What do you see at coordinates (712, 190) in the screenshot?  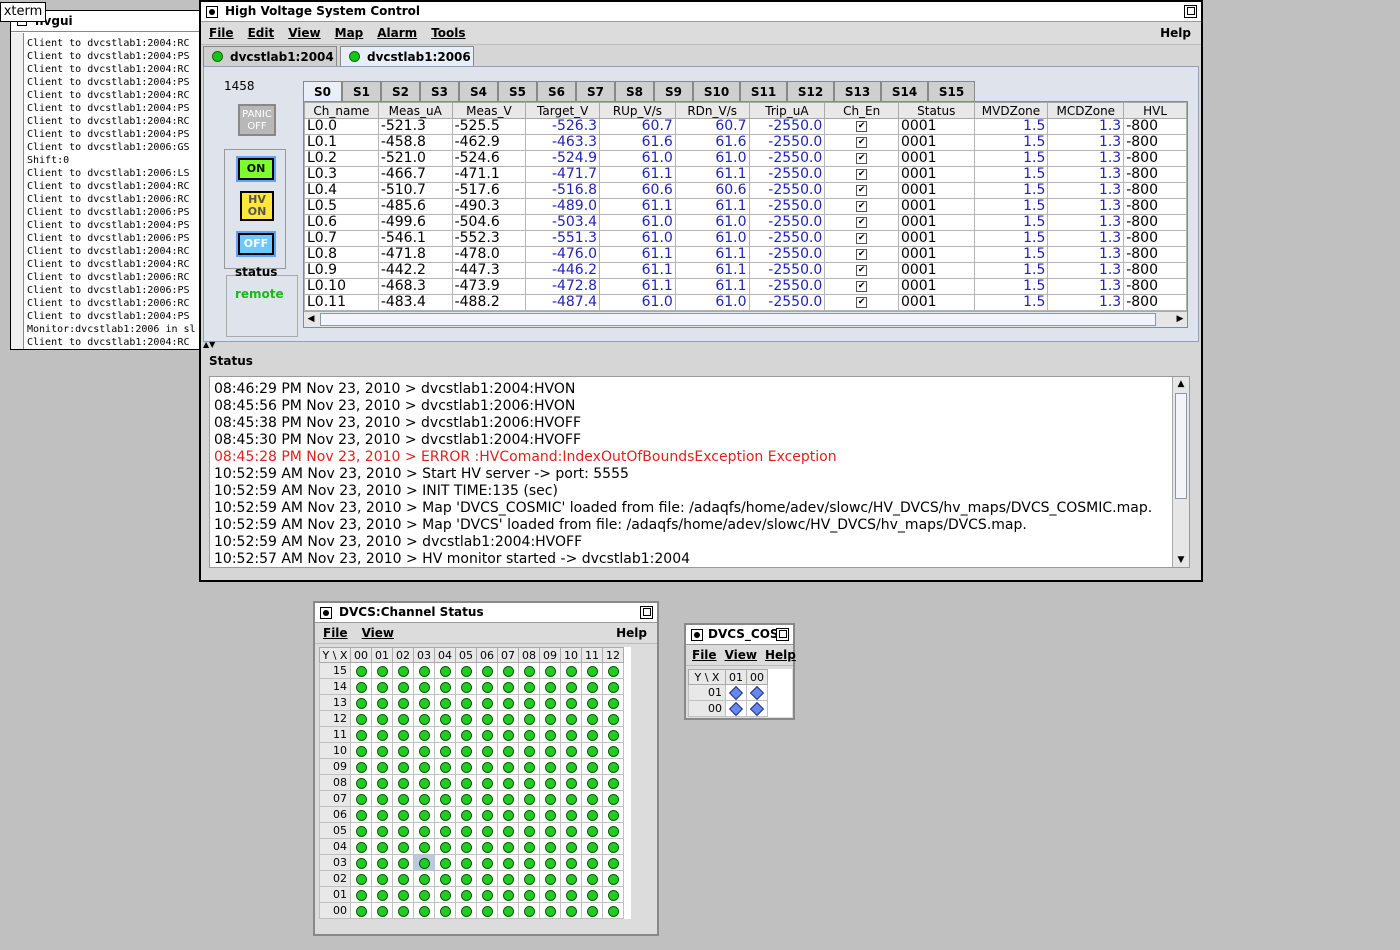 I see `cell-rdn-v-s: 60.6` at bounding box center [712, 190].